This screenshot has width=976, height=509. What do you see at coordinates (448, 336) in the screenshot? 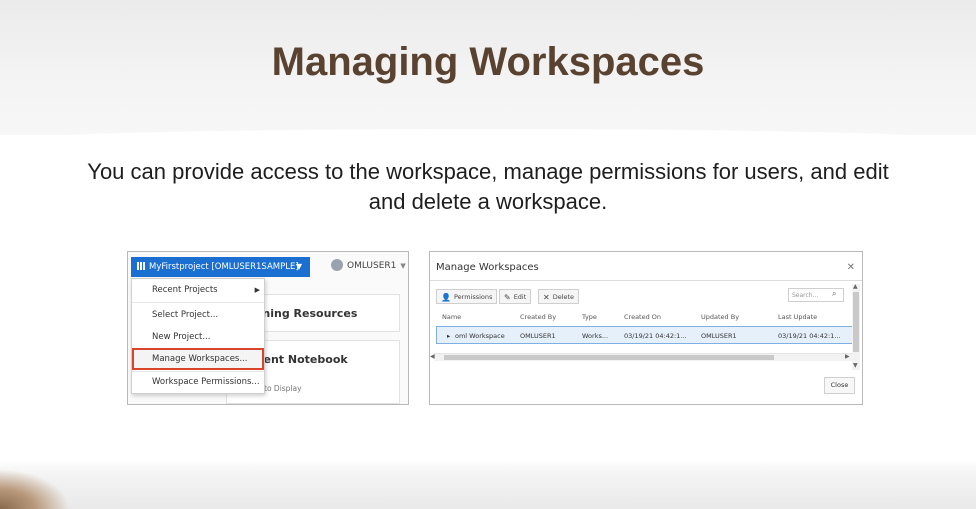
I see `expand-triangle-icon: ▸` at bounding box center [448, 336].